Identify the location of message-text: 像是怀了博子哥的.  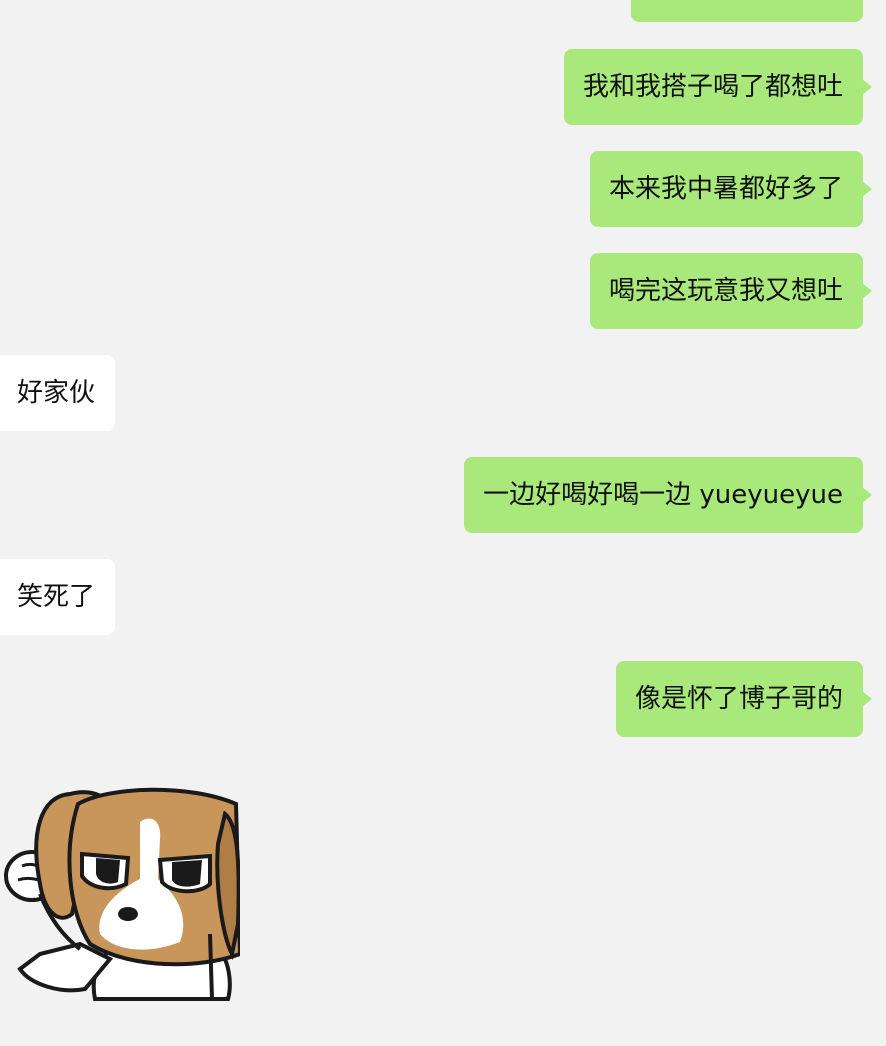
(738, 699).